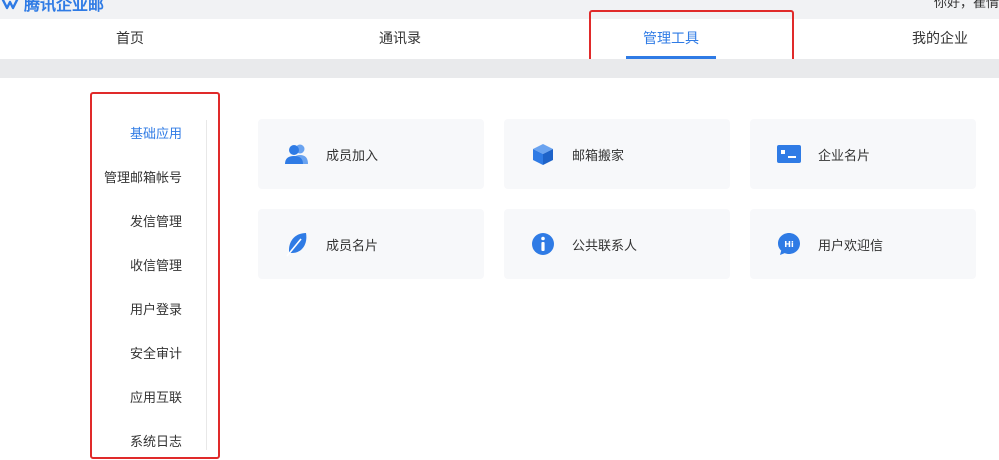  Describe the element at coordinates (671, 39) in the screenshot. I see `tab-admin-tools: 管理工具` at that location.